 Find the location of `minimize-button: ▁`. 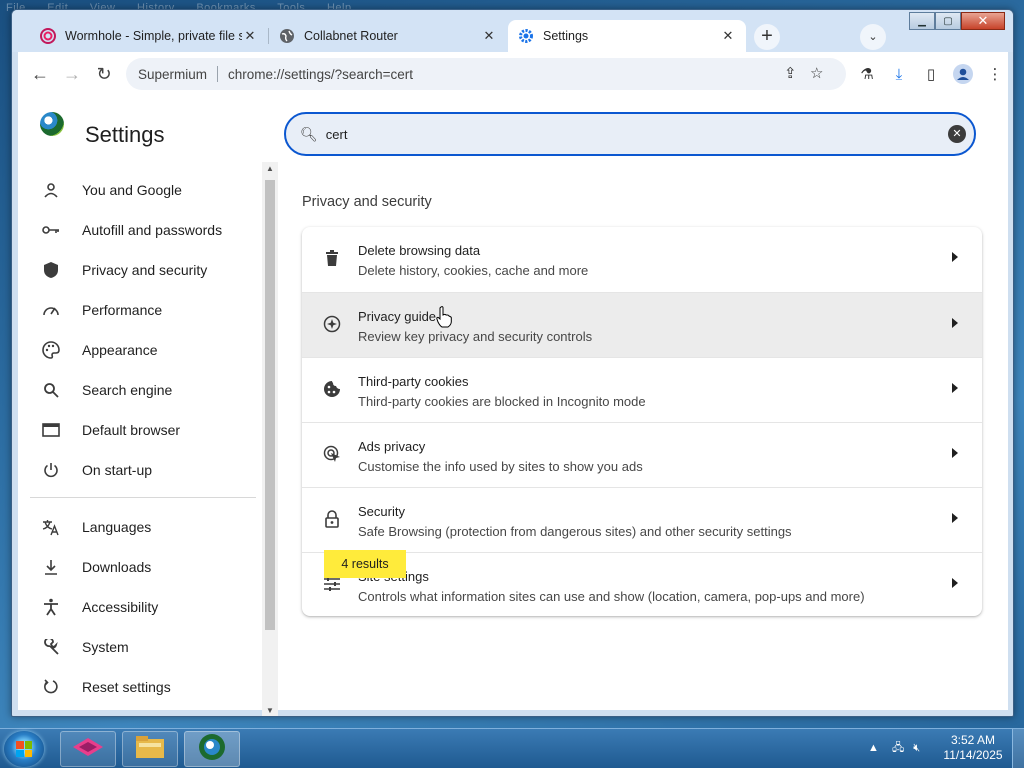

minimize-button: ▁ is located at coordinates (922, 21).